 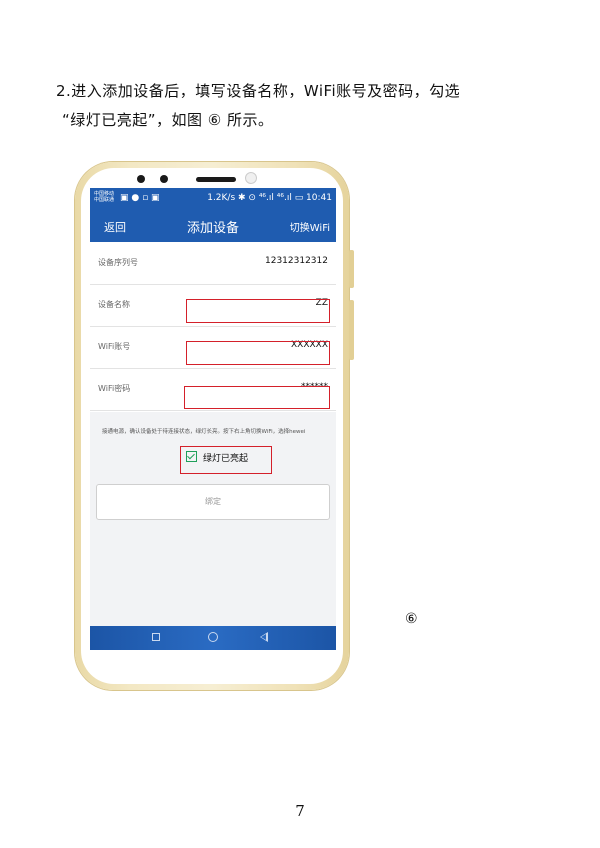 What do you see at coordinates (351, 269) in the screenshot?
I see `phone-volume-button` at bounding box center [351, 269].